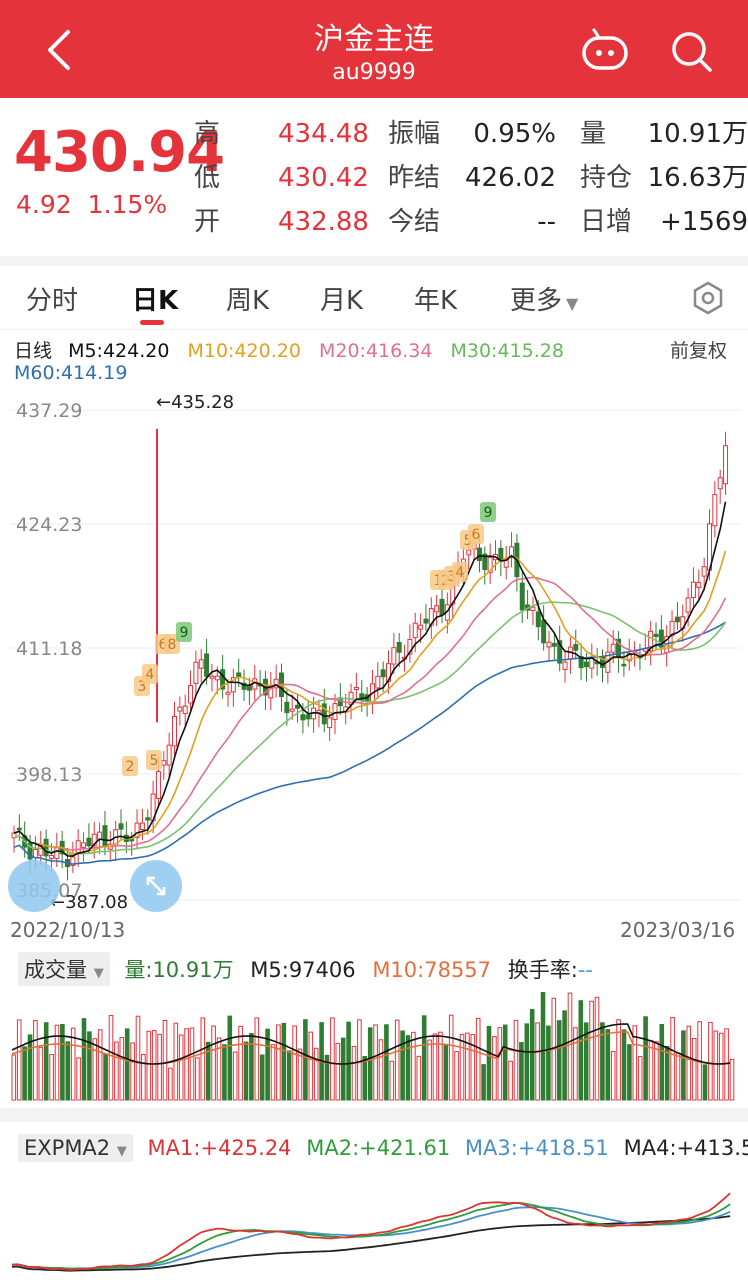 This screenshot has height=1280, width=748. Describe the element at coordinates (156, 886) in the screenshot. I see `fullscreen-button` at that location.